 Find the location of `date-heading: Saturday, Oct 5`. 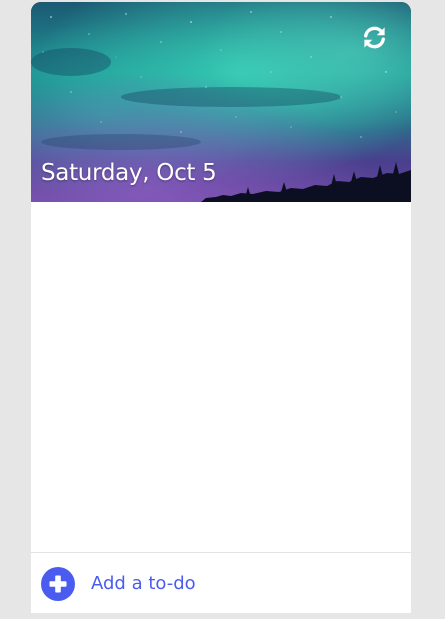

date-heading: Saturday, Oct 5 is located at coordinates (129, 173).